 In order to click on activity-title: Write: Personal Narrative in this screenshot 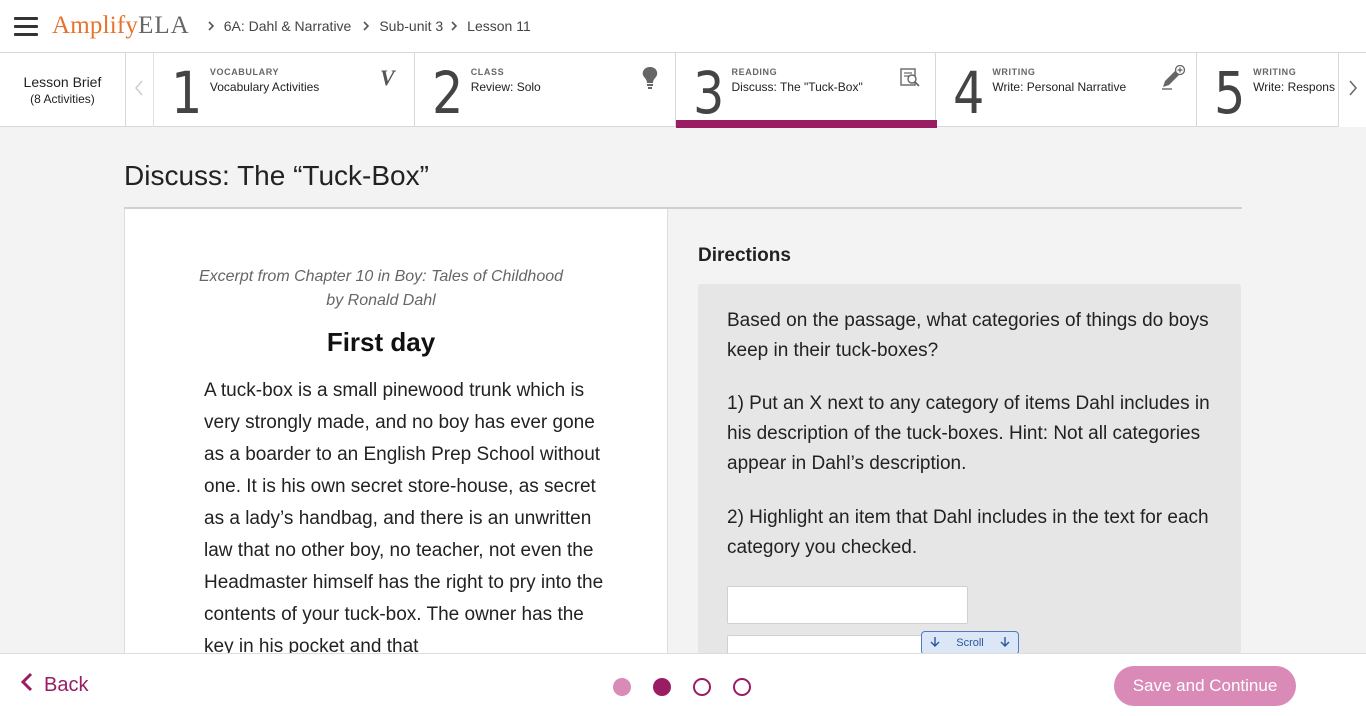, I will do `click(1059, 87)`.